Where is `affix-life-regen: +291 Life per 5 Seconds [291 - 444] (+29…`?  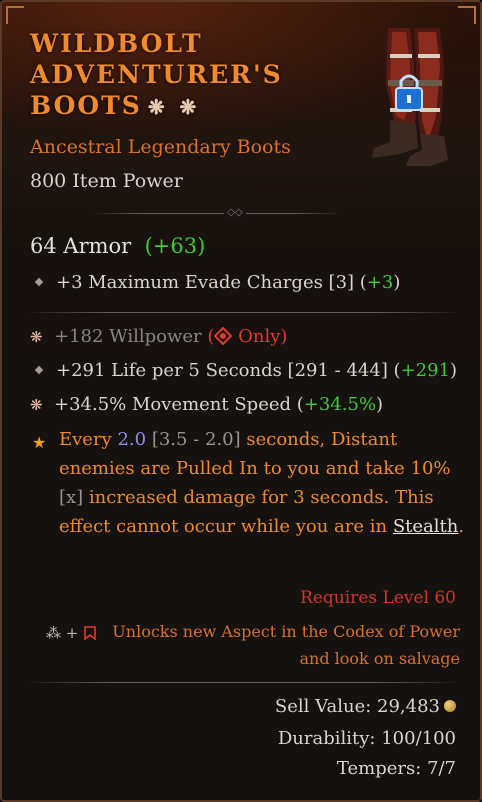 affix-life-regen: +291 Life per 5 Seconds [291 - 444] (+29… is located at coordinates (243, 370).